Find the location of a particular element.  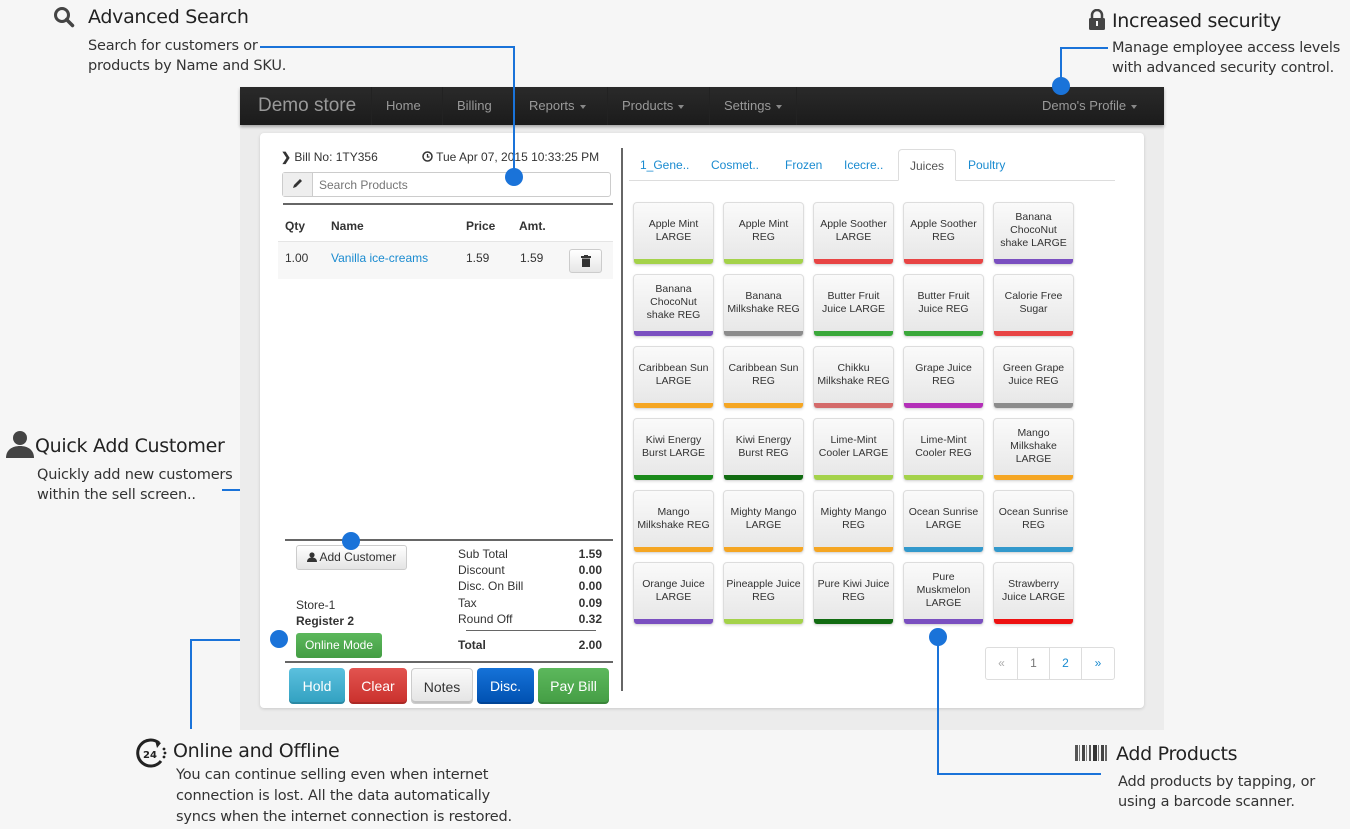

nav-products: Products is located at coordinates (652, 106).